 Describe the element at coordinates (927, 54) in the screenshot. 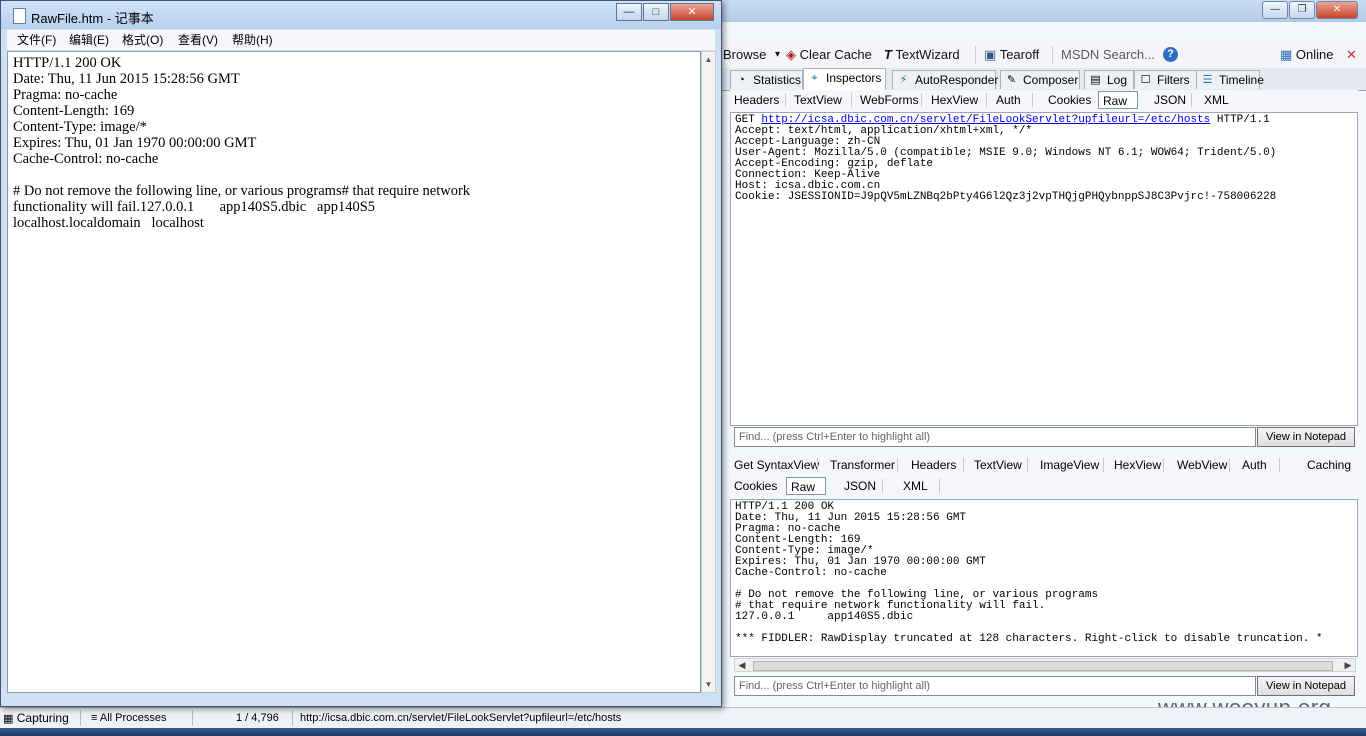

I see `textwizard-label: TextWizard` at that location.